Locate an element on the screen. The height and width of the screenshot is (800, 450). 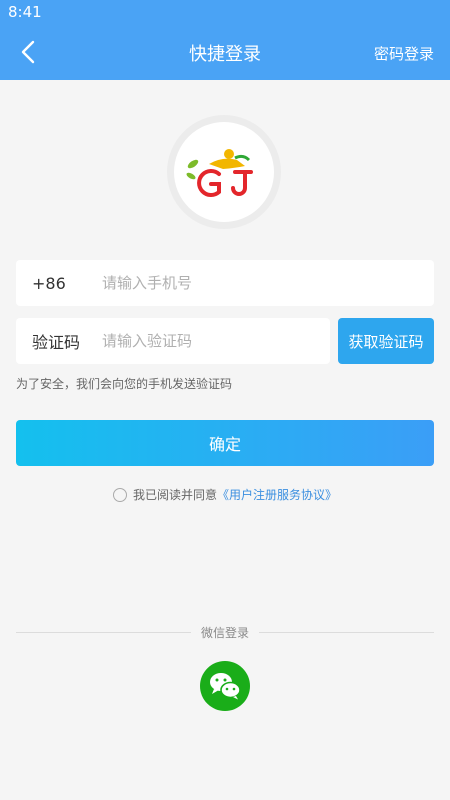
divider-label: 微信登录 is located at coordinates (225, 633).